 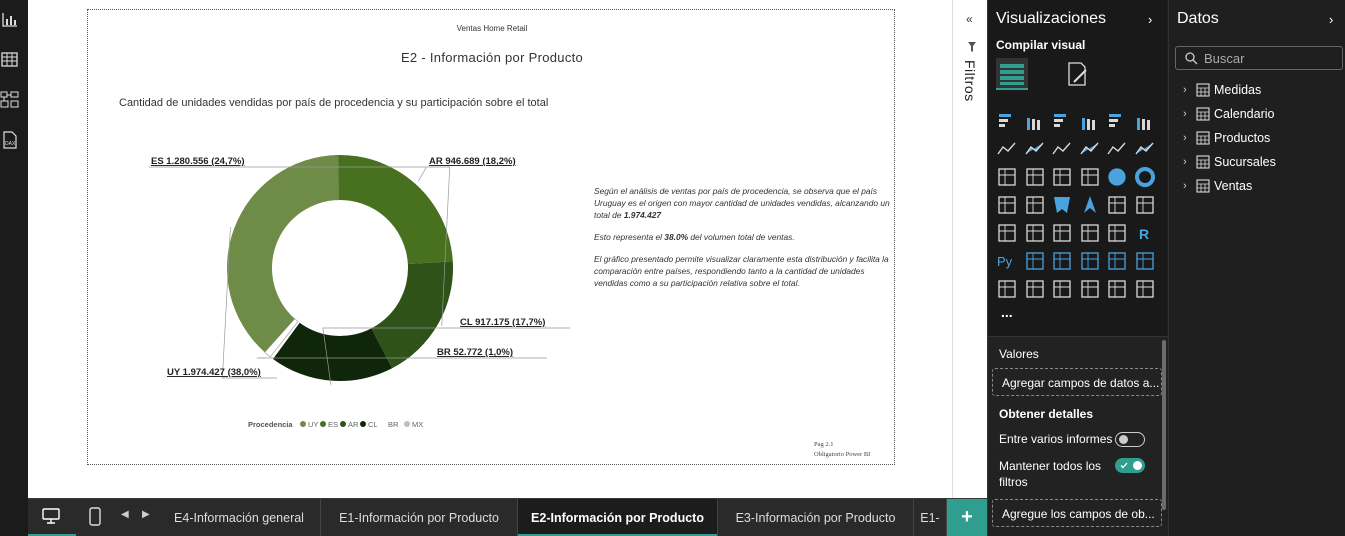 What do you see at coordinates (1007, 177) in the screenshot?
I see `line-clustered-icon` at bounding box center [1007, 177].